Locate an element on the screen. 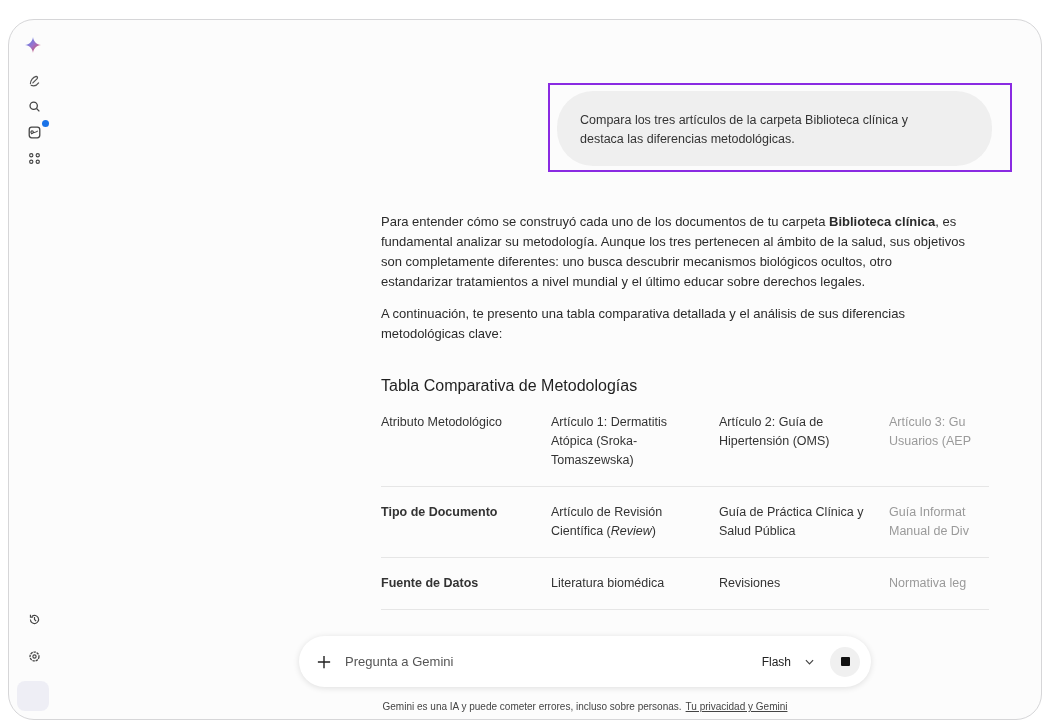  table-cell: Revisiones is located at coordinates (804, 592).